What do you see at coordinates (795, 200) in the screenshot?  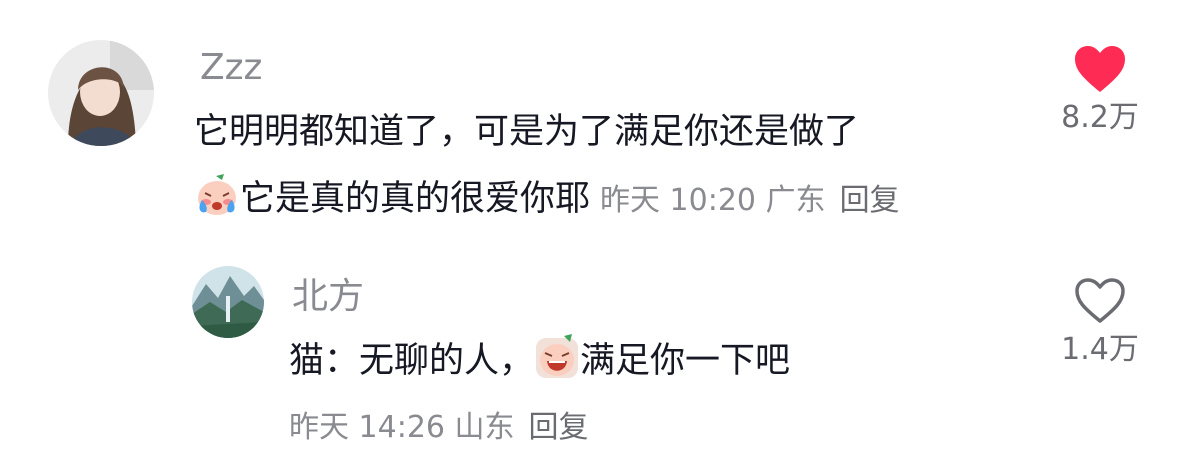 I see `comment-location: 广东` at bounding box center [795, 200].